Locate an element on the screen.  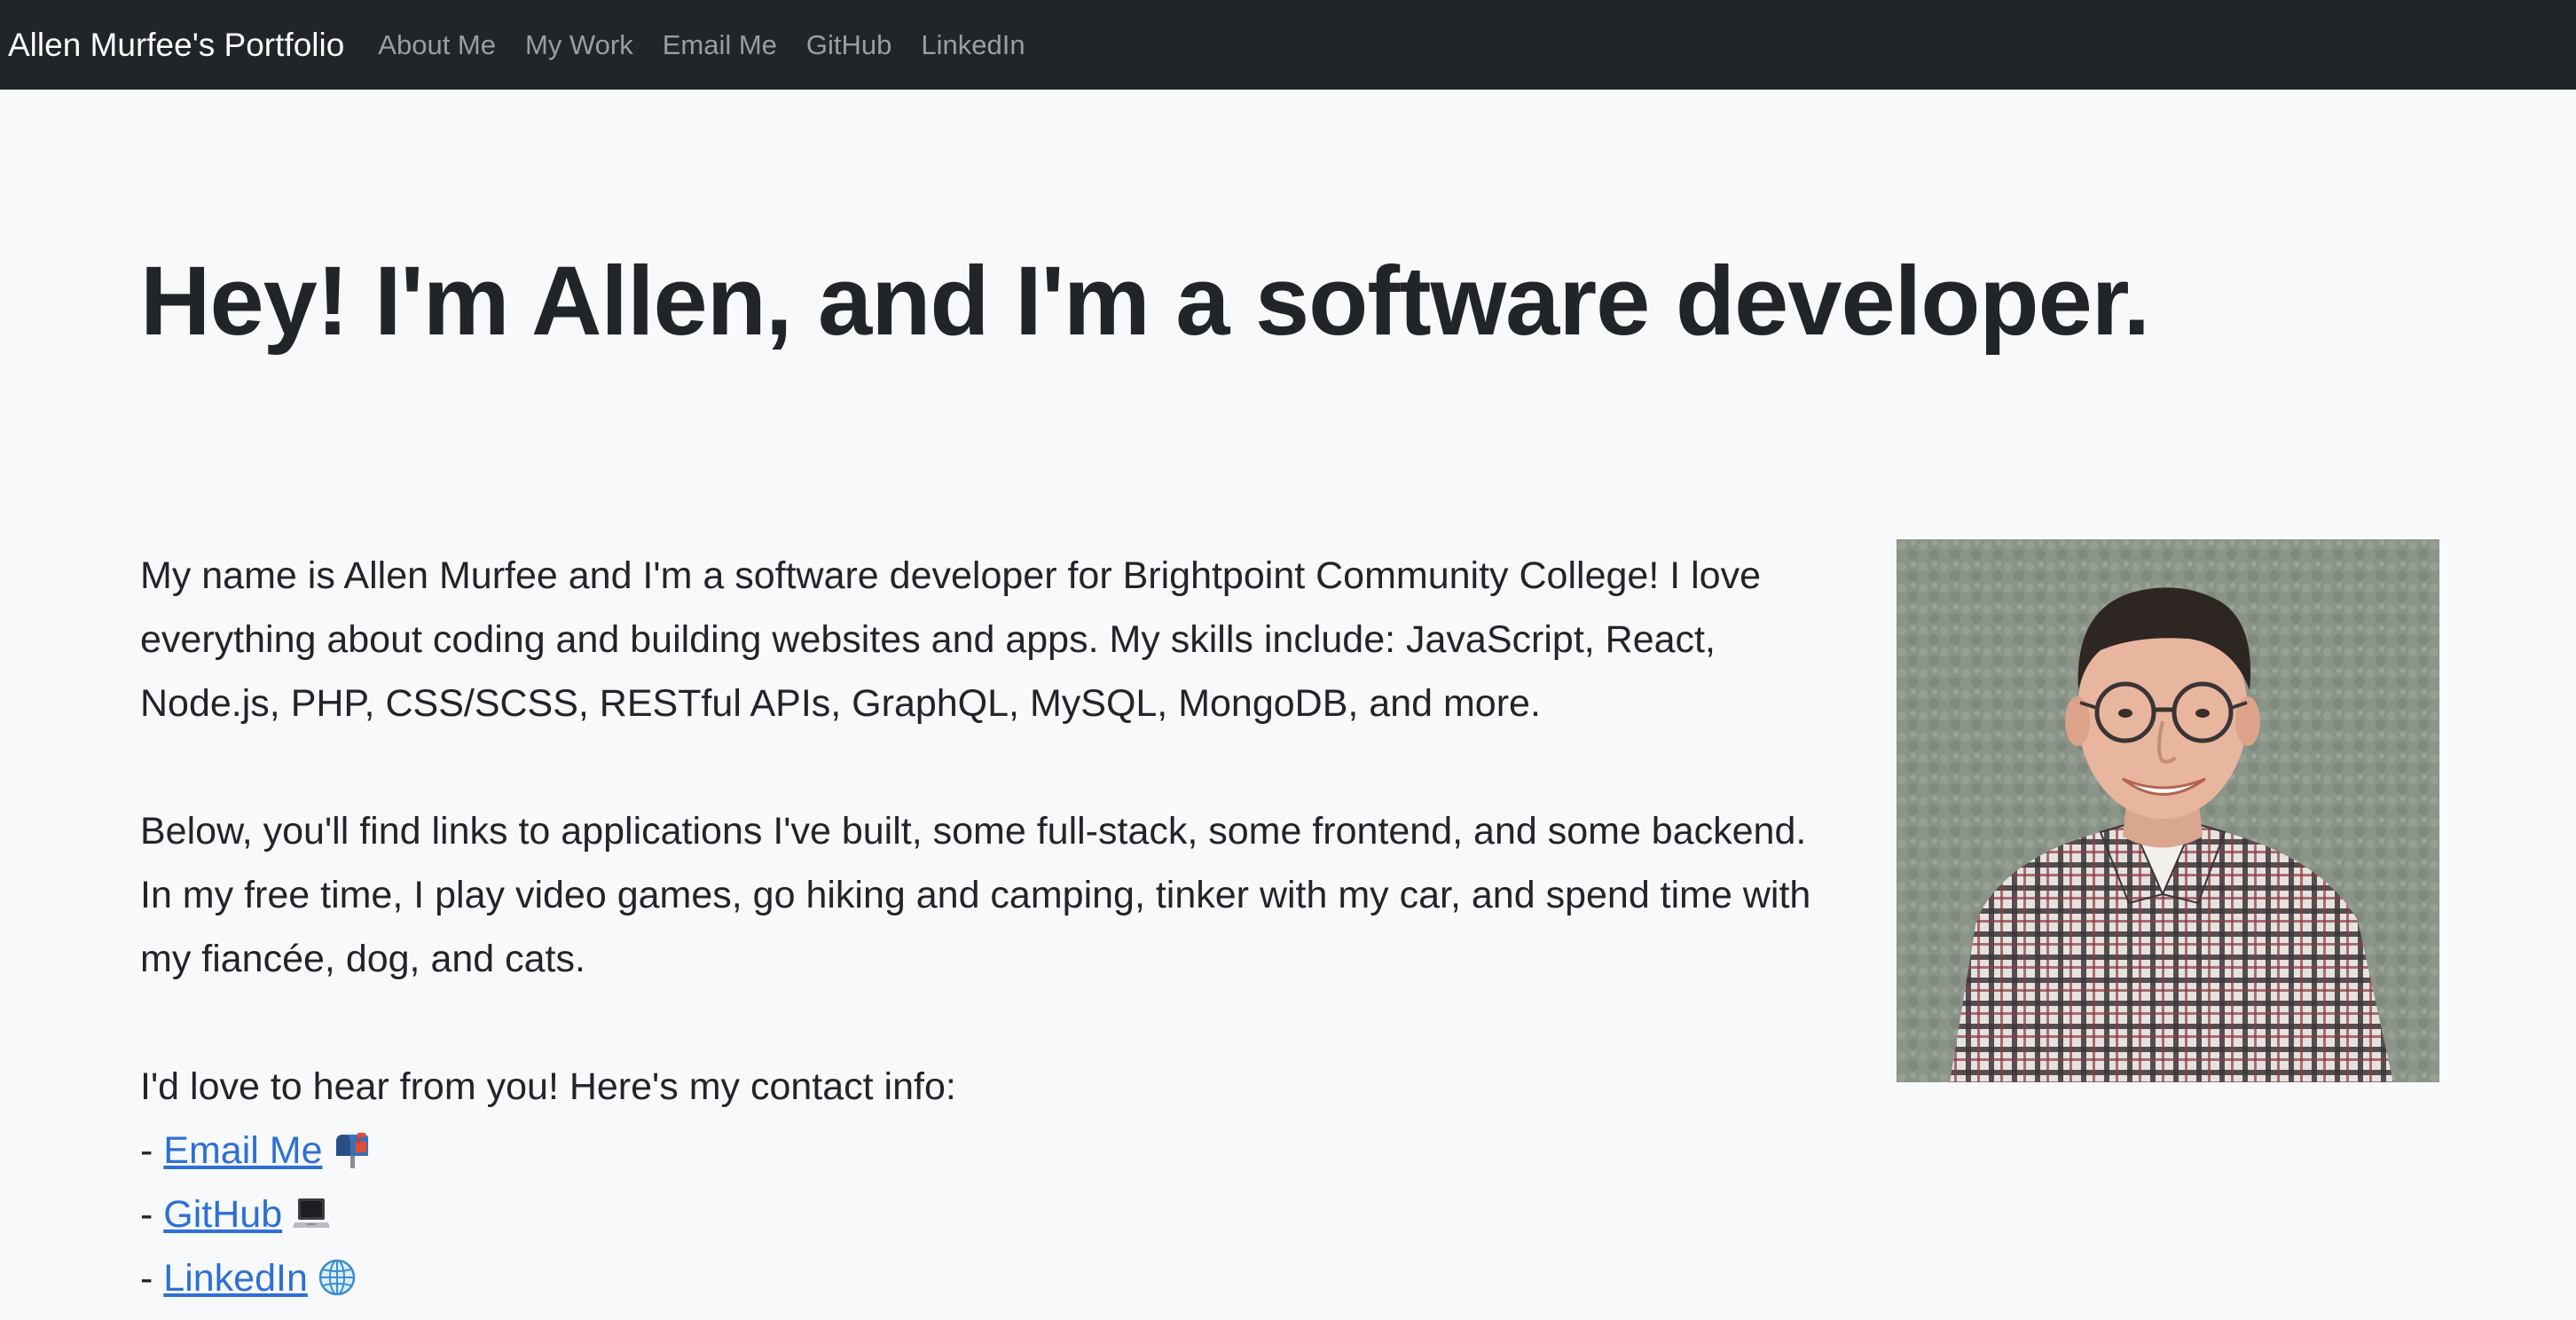
contact-item-github: - GitHub is located at coordinates (978, 1214).